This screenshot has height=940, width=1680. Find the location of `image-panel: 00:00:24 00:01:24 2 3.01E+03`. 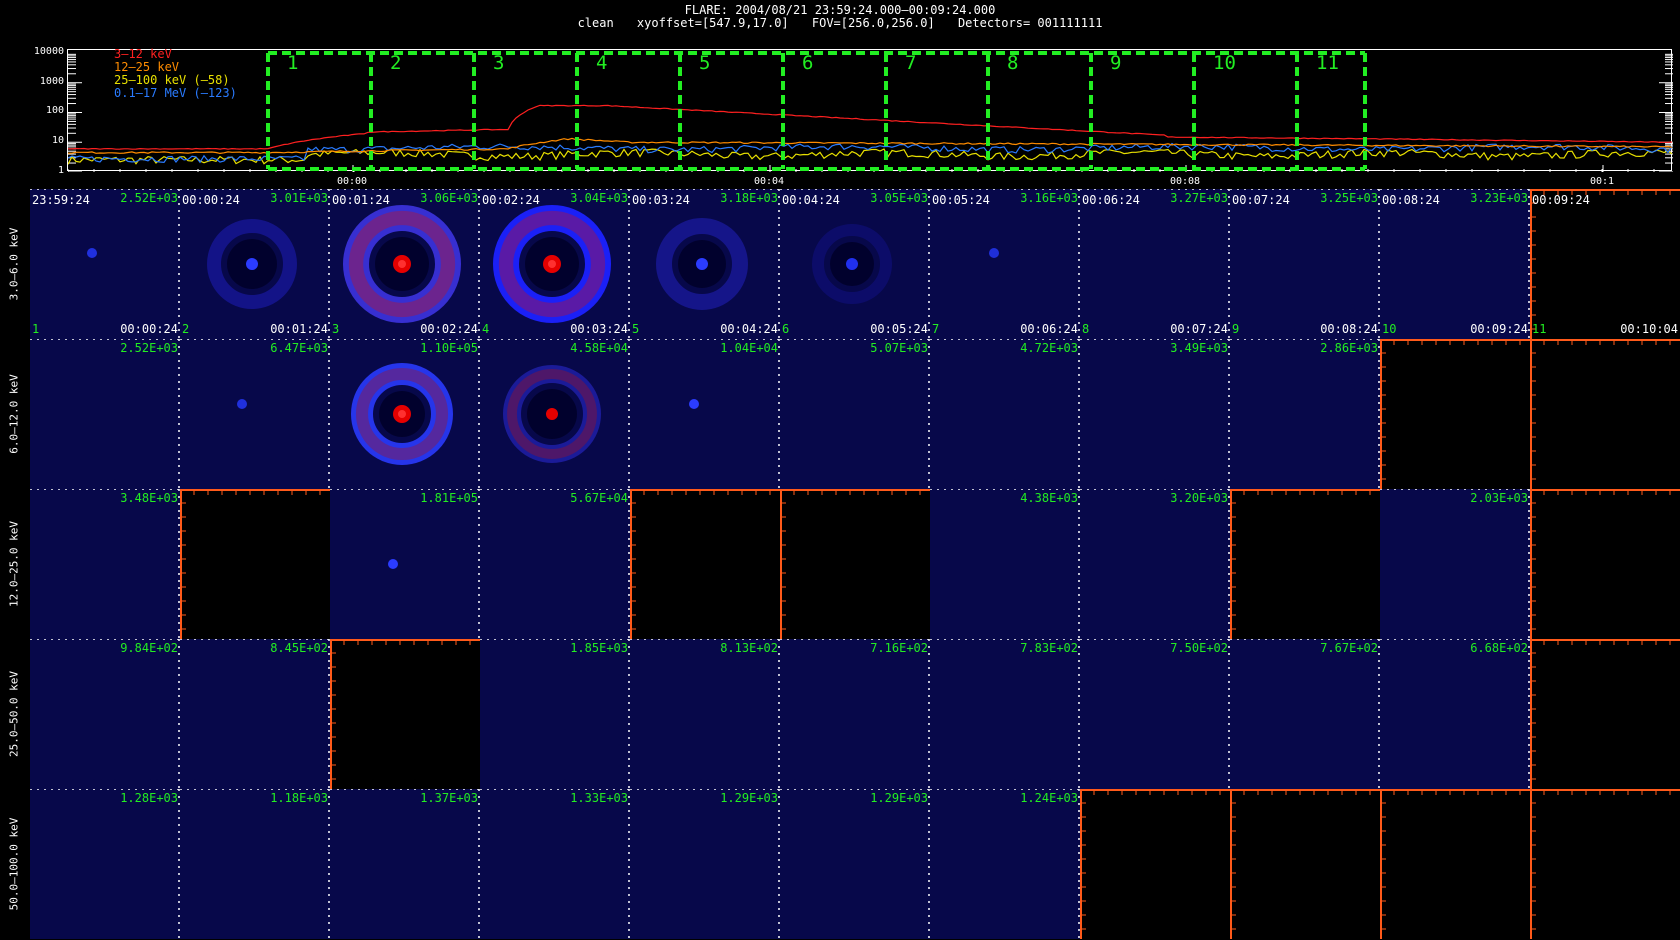

image-panel: 00:00:24 00:01:24 2 3.01E+03 is located at coordinates (255, 264).